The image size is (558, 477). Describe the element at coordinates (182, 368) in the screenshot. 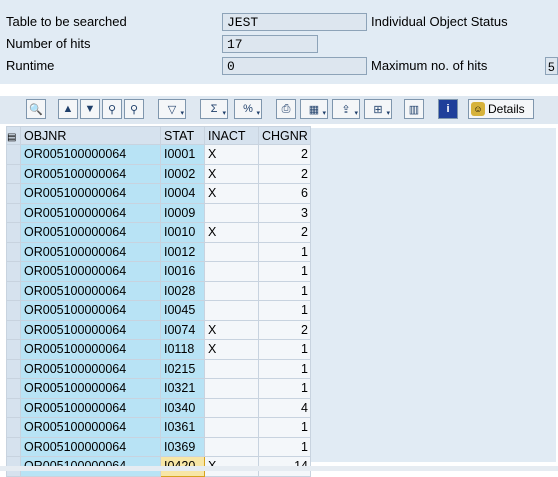

I see `cell-stat: I0215` at that location.